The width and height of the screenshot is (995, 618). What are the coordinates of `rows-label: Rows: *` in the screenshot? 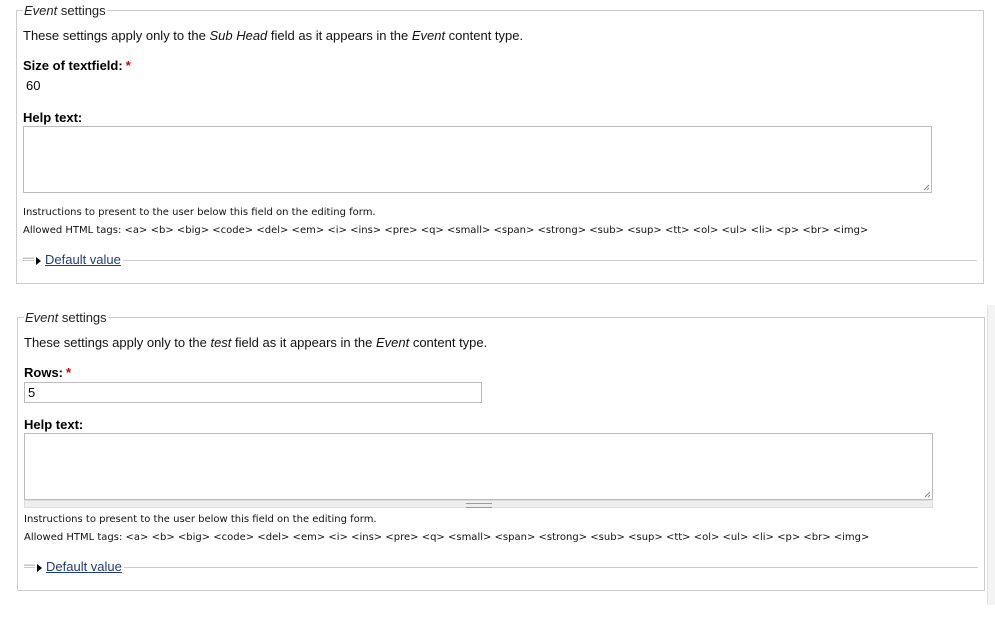 It's located at (48, 372).